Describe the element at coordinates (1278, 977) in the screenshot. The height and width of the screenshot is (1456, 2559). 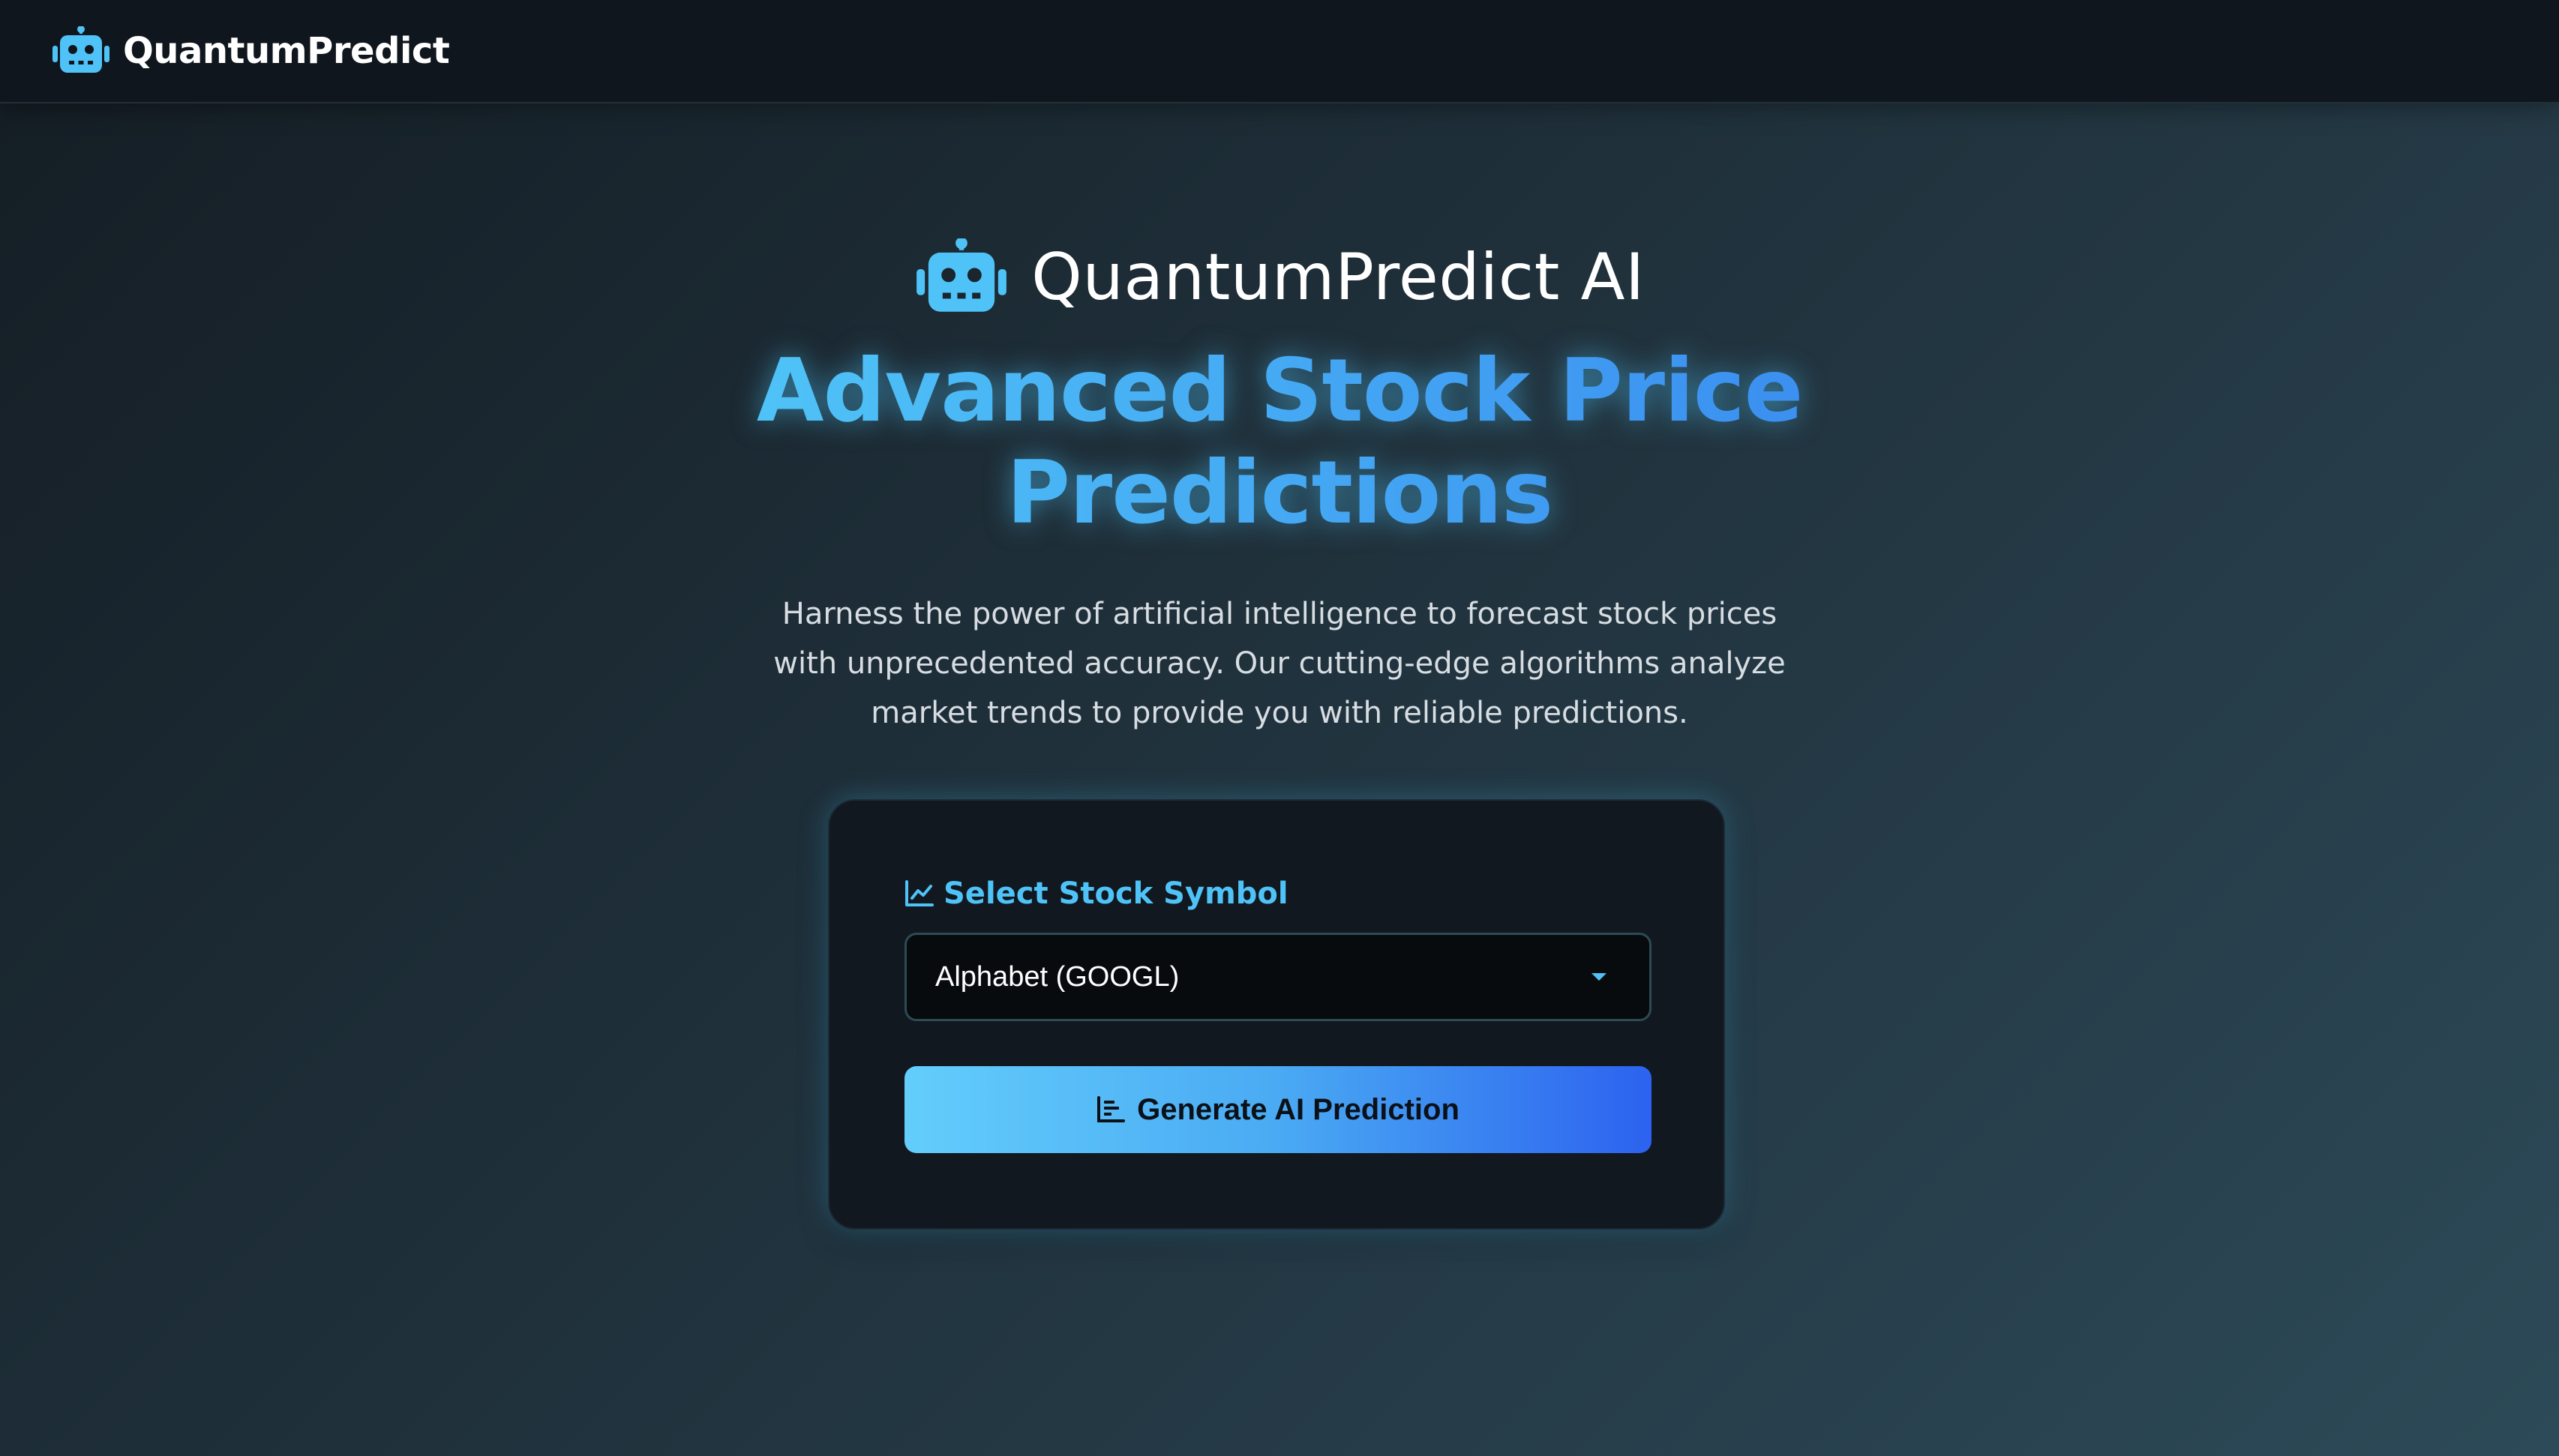
I see `stock-symbol-select: Alphabet (GOOGL)` at that location.